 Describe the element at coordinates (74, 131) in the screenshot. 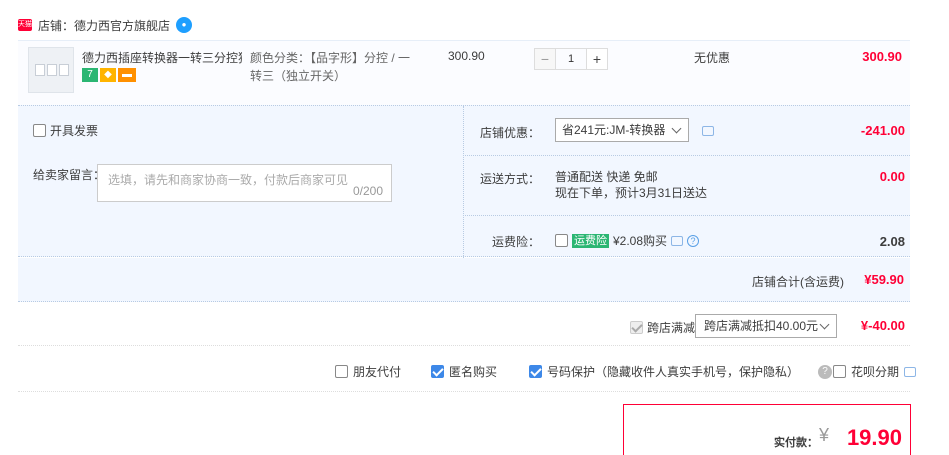

I see `invoice-label: 开具发票` at that location.